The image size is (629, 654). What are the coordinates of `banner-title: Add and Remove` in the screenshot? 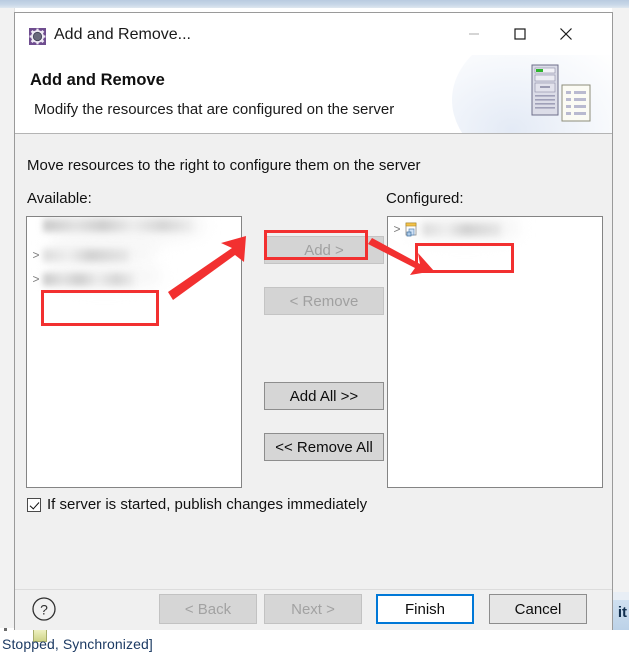 It's located at (97, 80).